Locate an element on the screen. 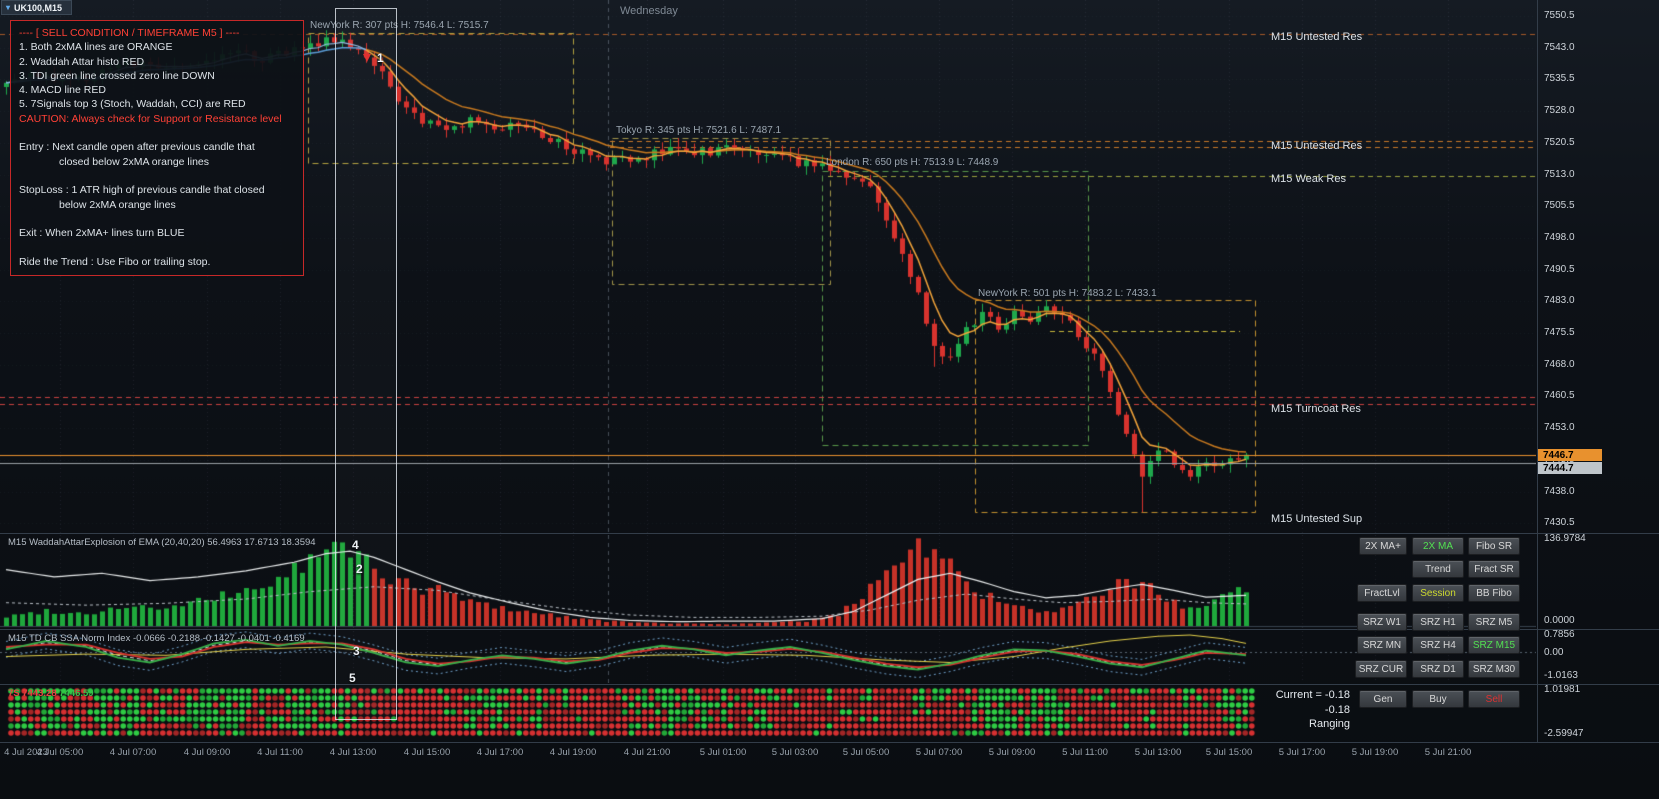  symbol-tab-label: UK100,M15 is located at coordinates (38, 7).